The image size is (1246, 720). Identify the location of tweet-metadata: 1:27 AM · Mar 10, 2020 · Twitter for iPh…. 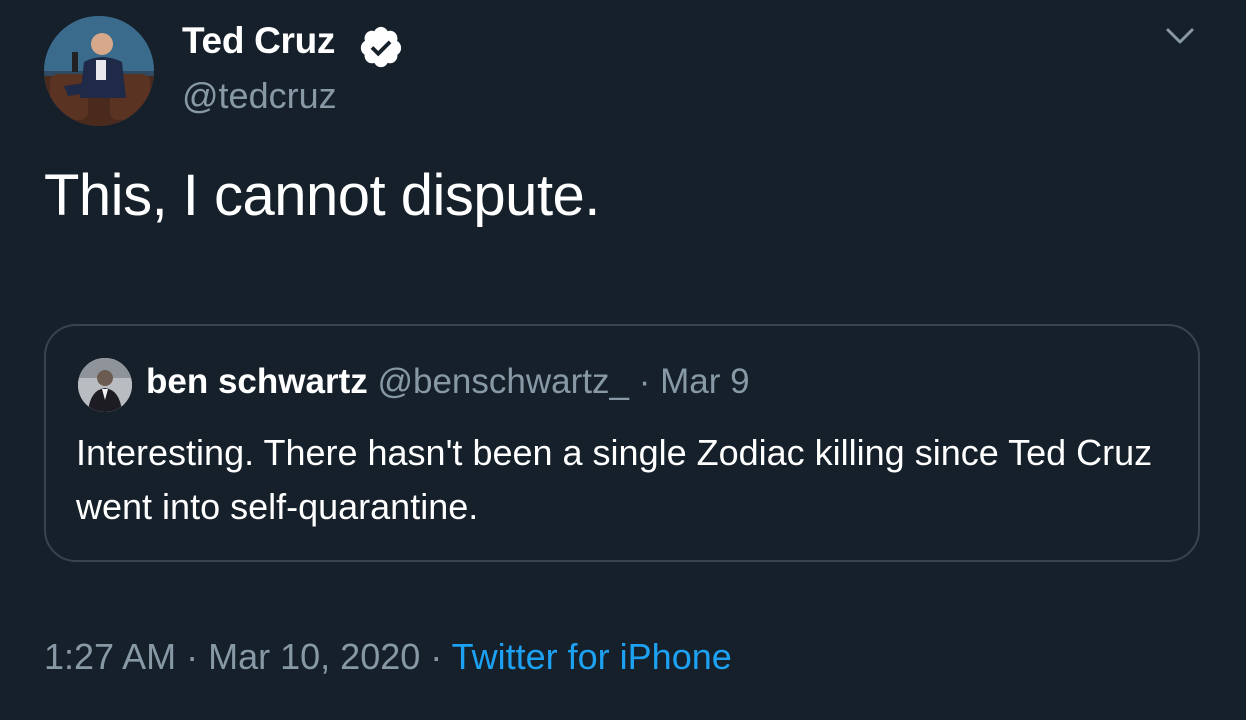
(388, 657).